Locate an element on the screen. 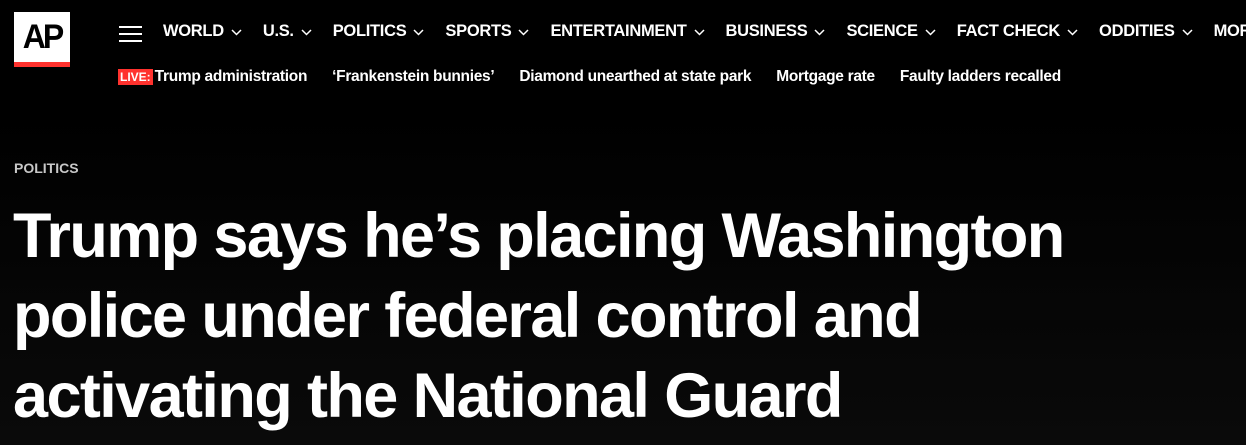 This screenshot has width=1246, height=445. nav-item-fact-check: FACT CHECK is located at coordinates (1017, 31).